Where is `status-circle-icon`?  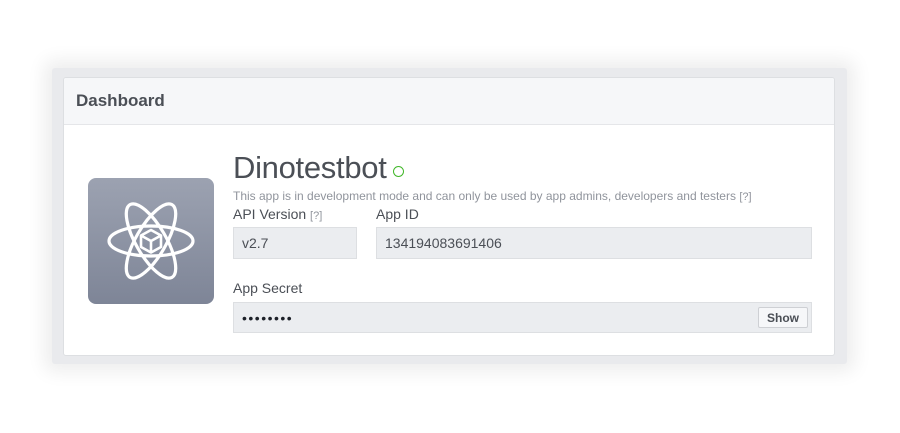 status-circle-icon is located at coordinates (398, 171).